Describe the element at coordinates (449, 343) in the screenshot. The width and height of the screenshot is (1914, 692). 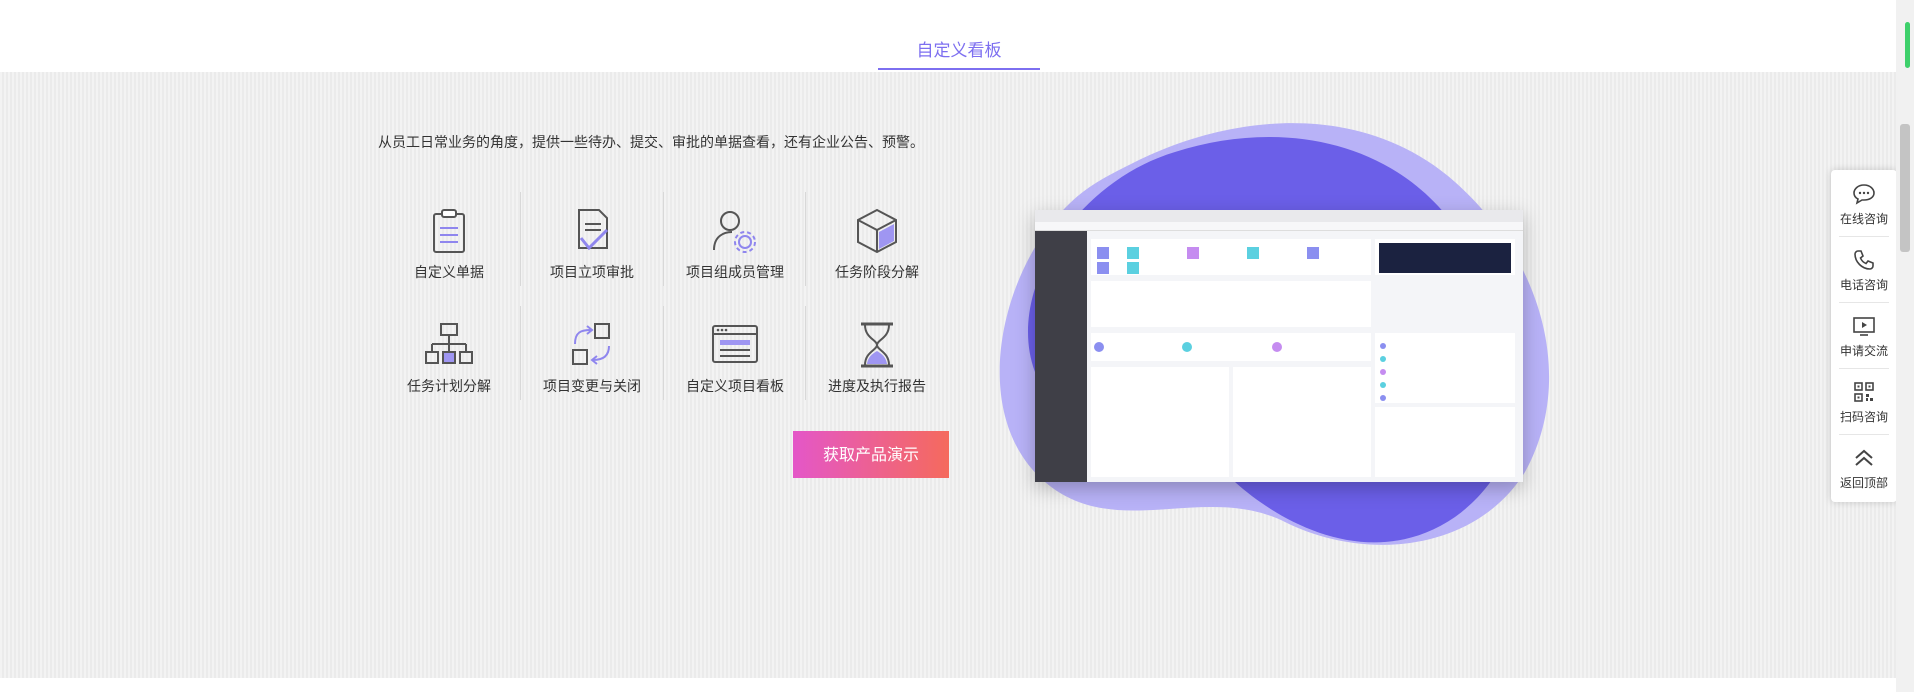
I see `org-chart-icon` at that location.